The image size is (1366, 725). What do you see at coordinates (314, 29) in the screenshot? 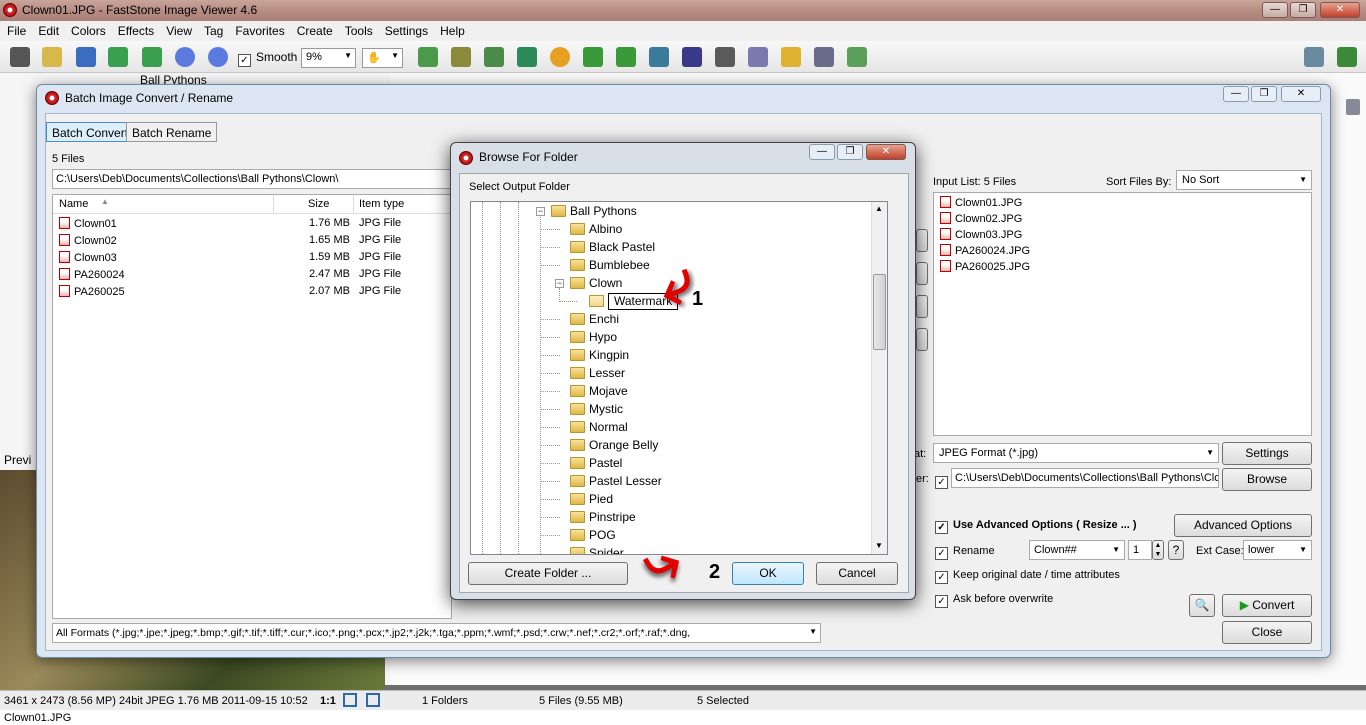
I see `menu-create: Create` at bounding box center [314, 29].